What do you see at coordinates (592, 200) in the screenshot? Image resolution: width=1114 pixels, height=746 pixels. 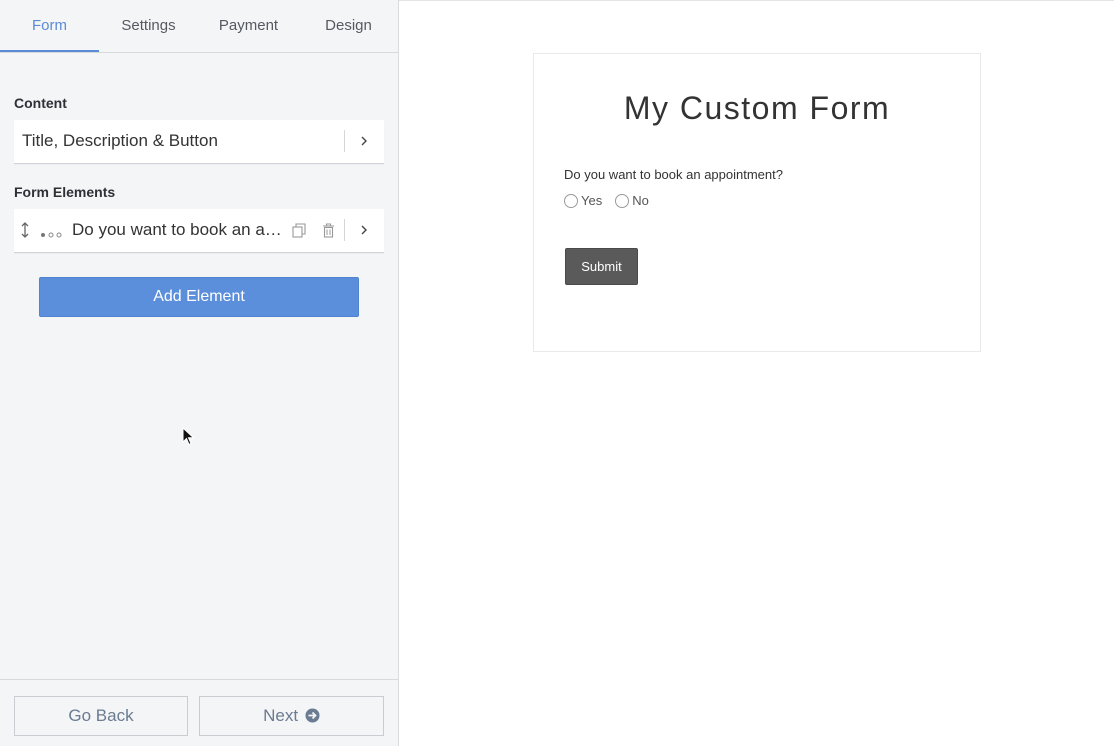 I see `radio-label-yes: Yes` at bounding box center [592, 200].